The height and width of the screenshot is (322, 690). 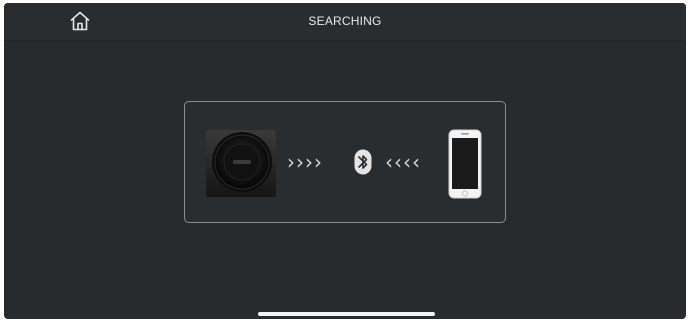 I want to click on top-bar: SEARCHING, so click(x=345, y=22).